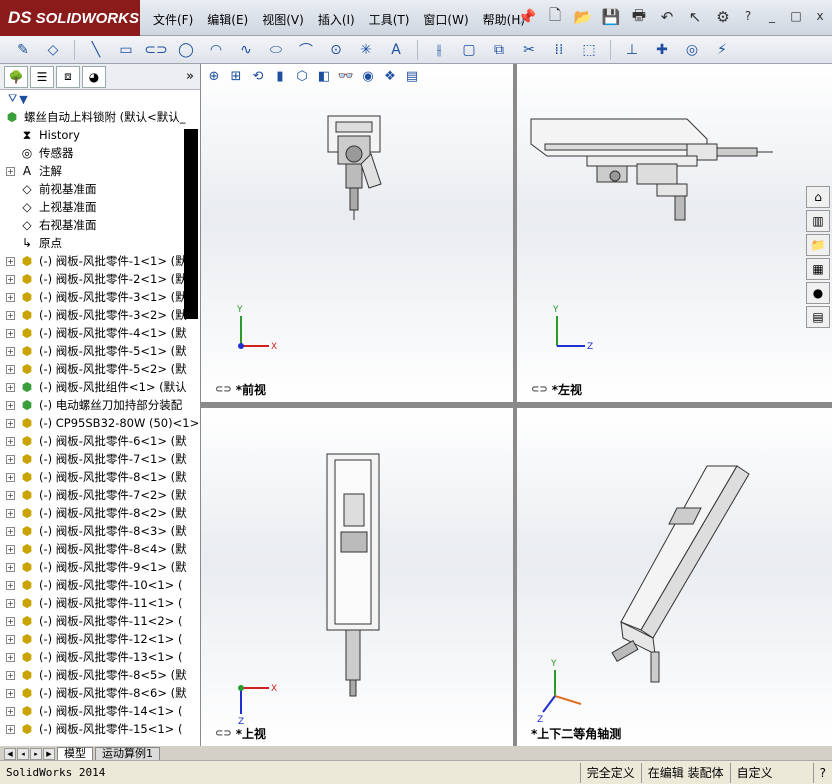 The height and width of the screenshot is (784, 832). What do you see at coordinates (216, 50) in the screenshot?
I see `arc-icon: ◠` at bounding box center [216, 50].